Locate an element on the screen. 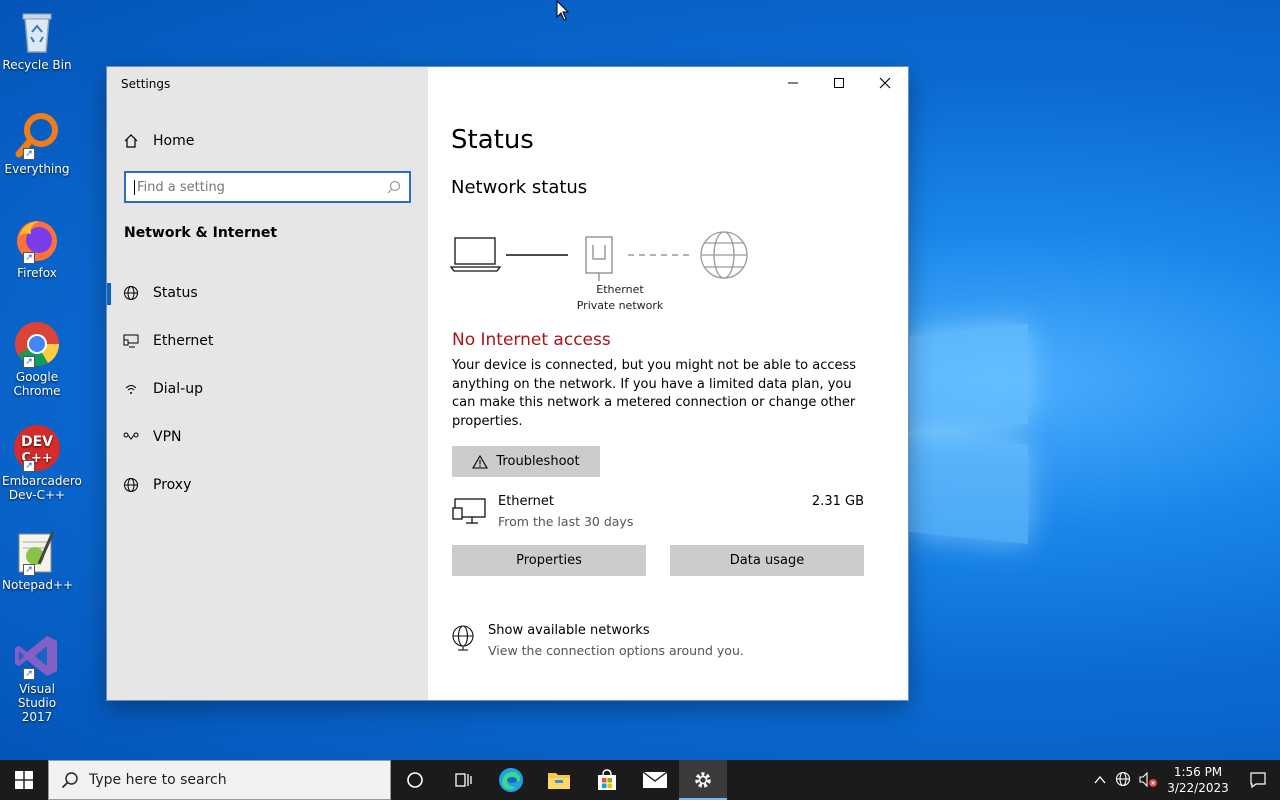  visual-studio-icon: ↗ is located at coordinates (37, 656).